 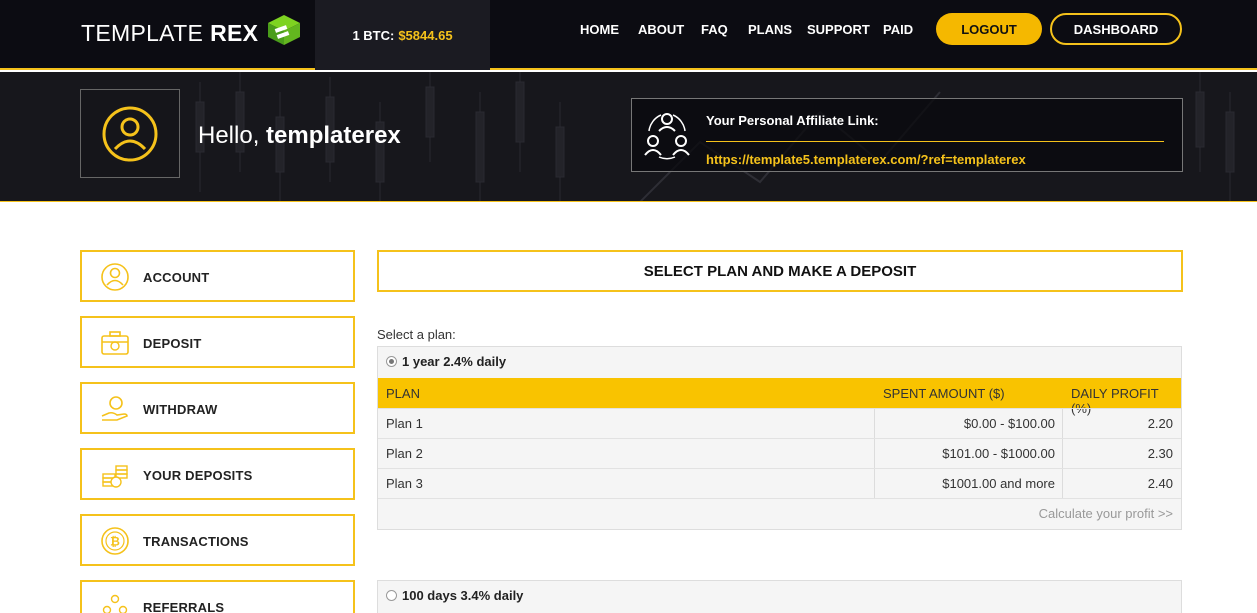 What do you see at coordinates (115, 603) in the screenshot?
I see `referrals-icon` at bounding box center [115, 603].